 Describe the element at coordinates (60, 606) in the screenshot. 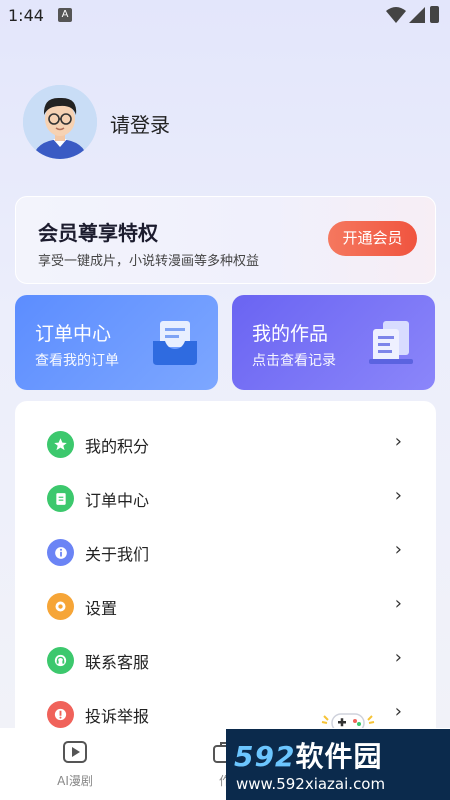

I see `gear-icon` at that location.